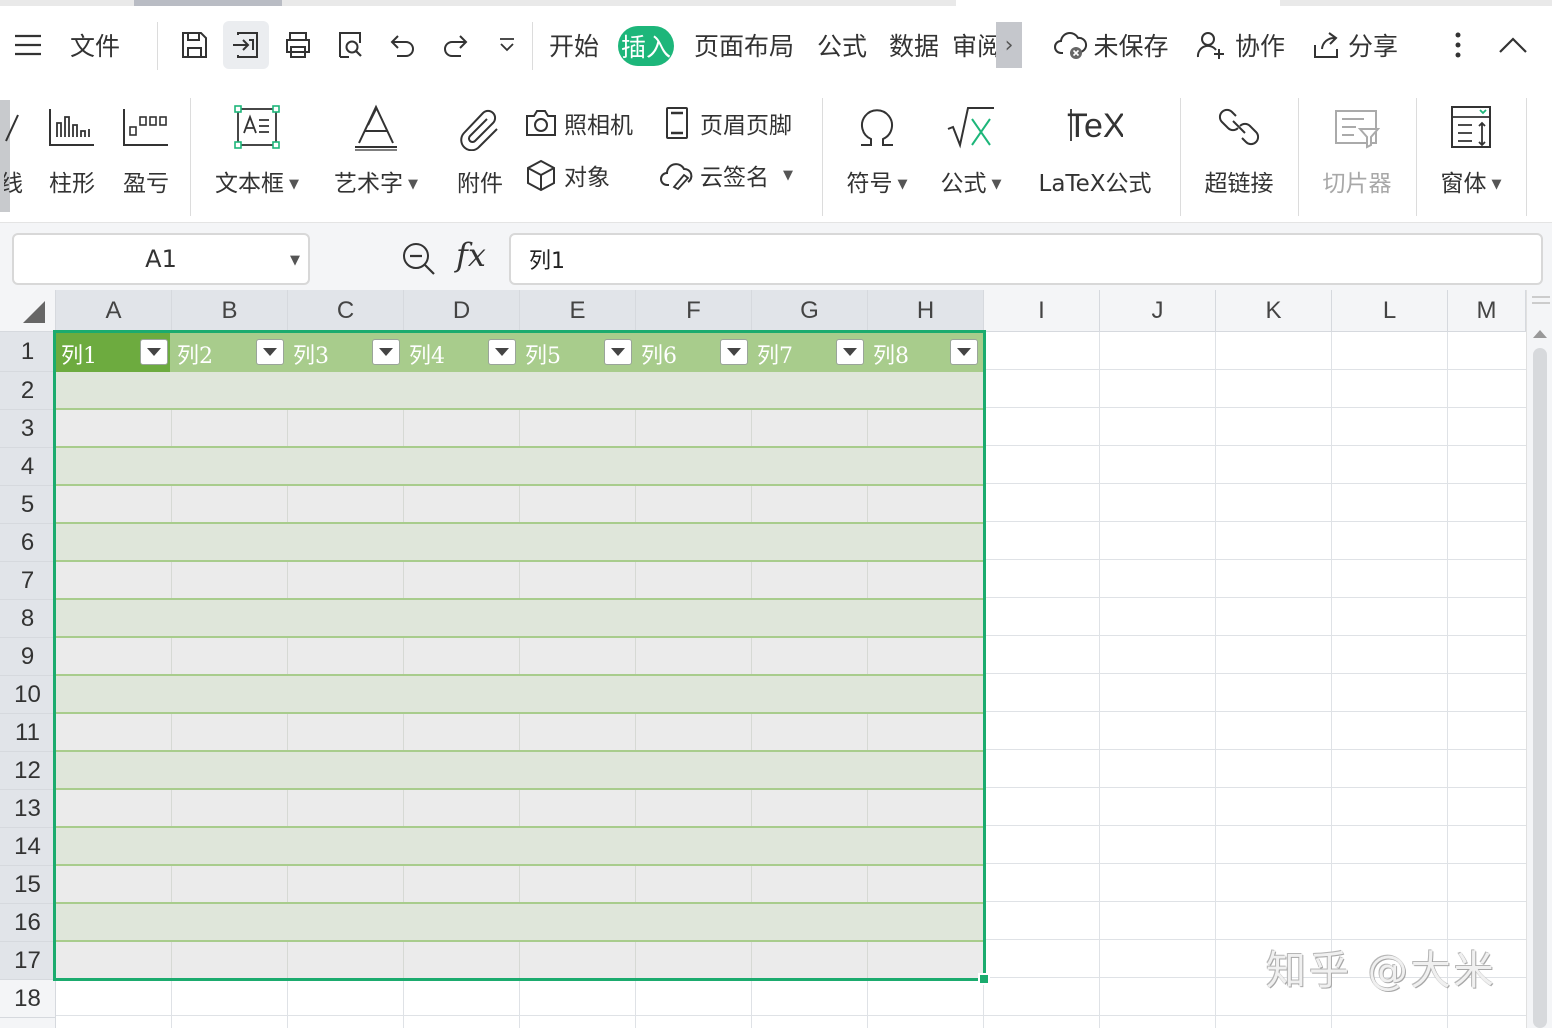 This screenshot has width=1552, height=1028. I want to click on hamburger-menu-icon, so click(28, 45).